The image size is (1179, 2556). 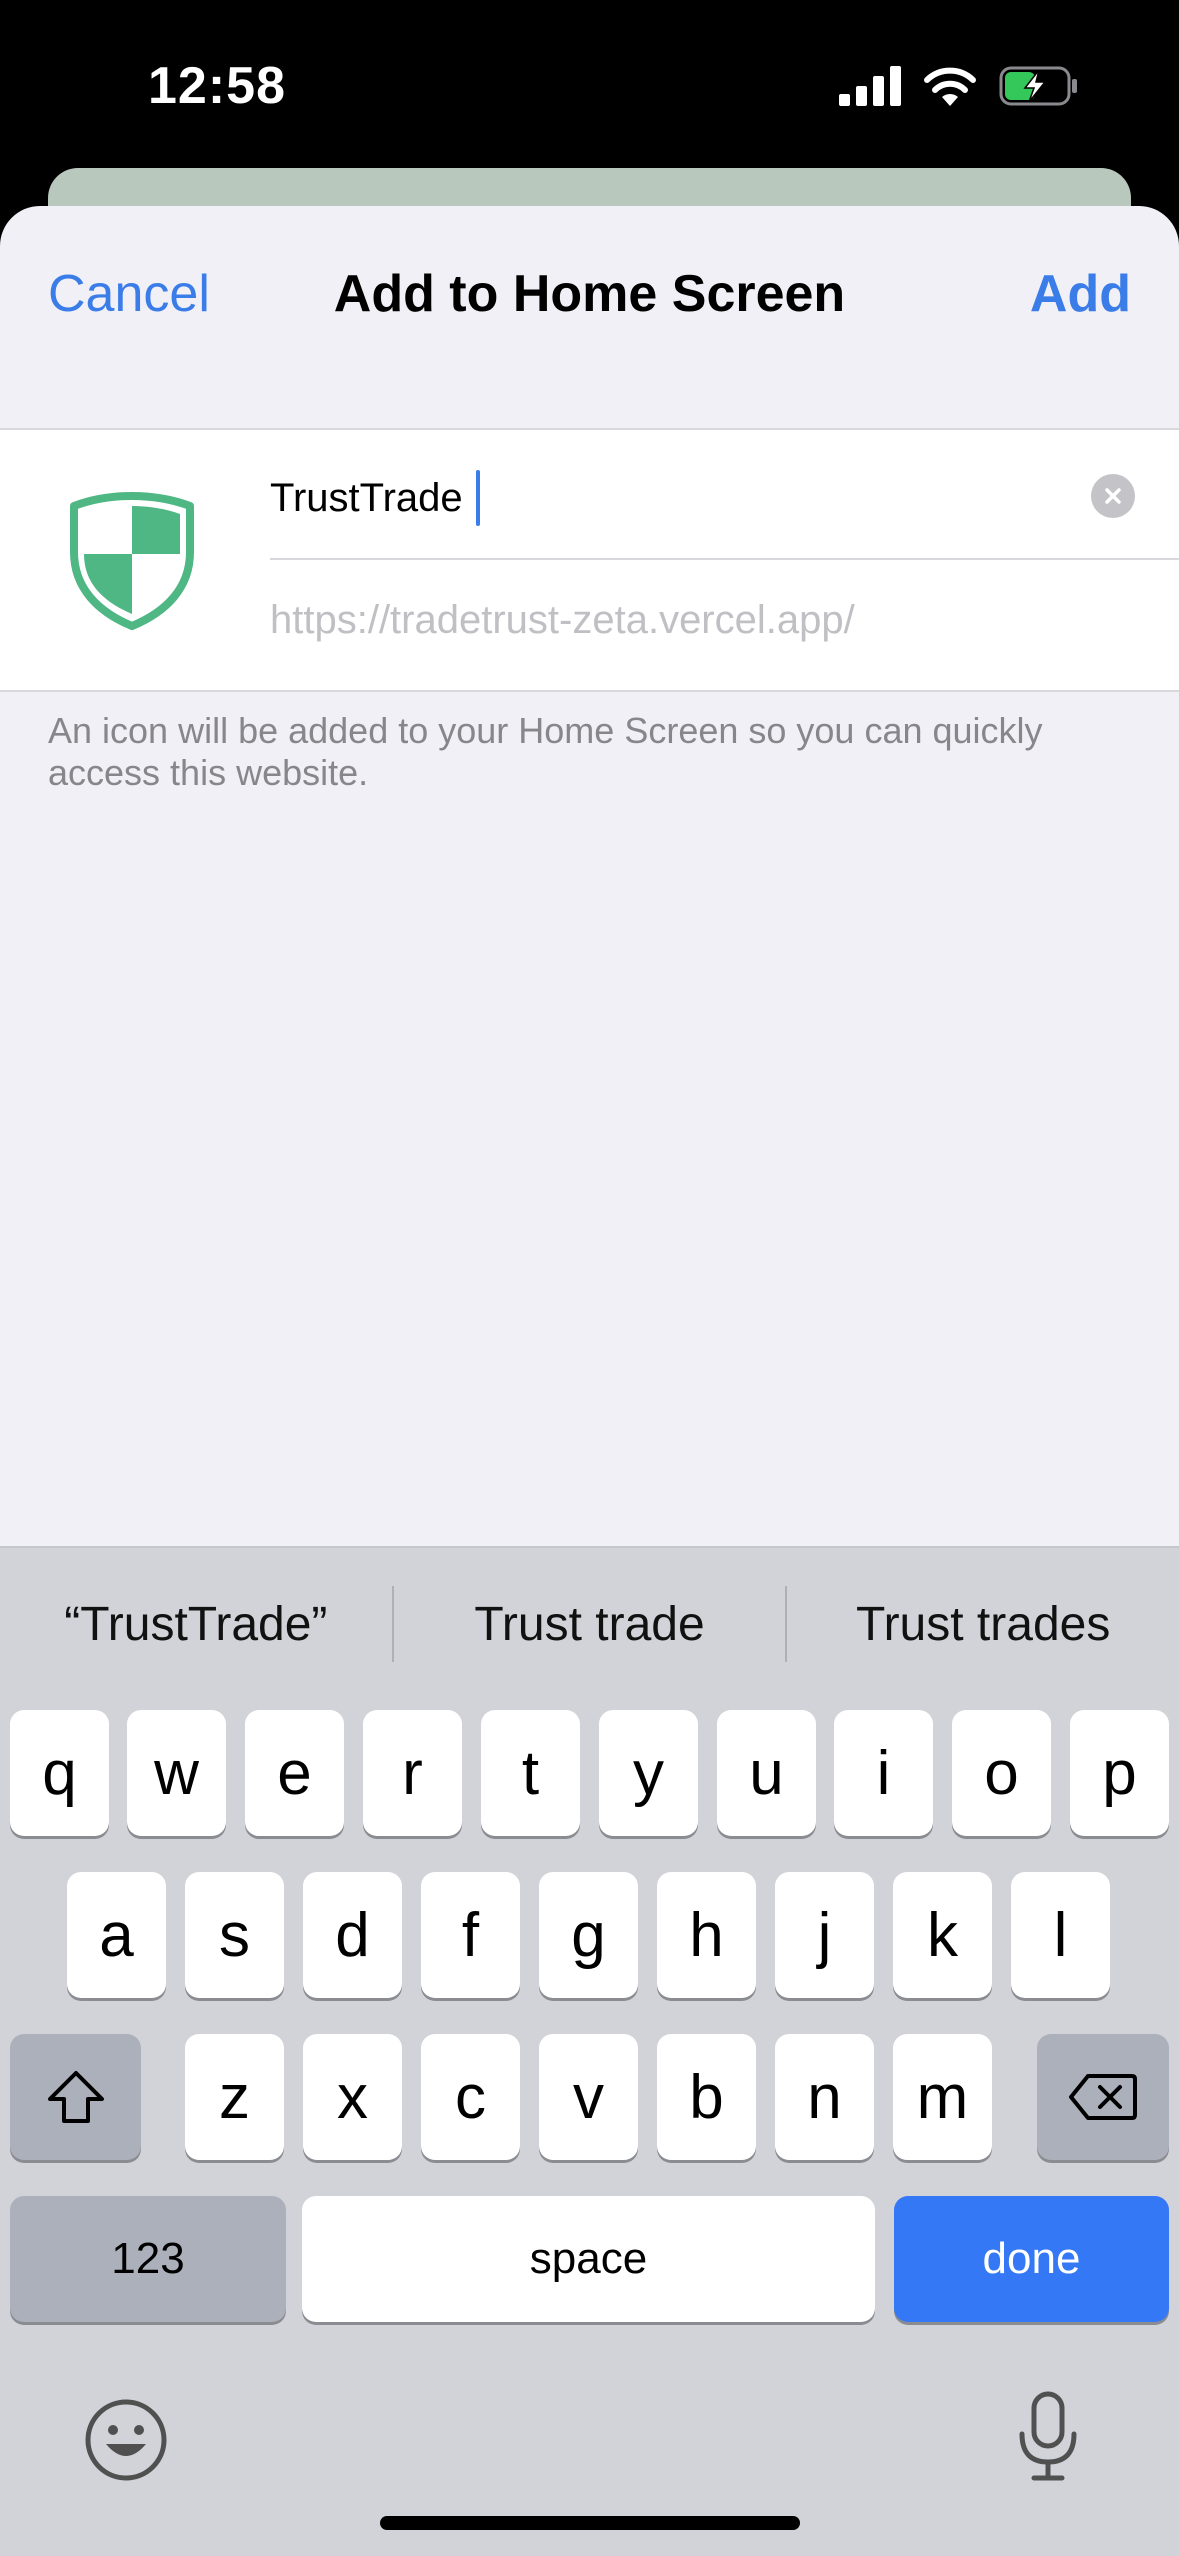 I want to click on key-j: j, so click(x=824, y=1935).